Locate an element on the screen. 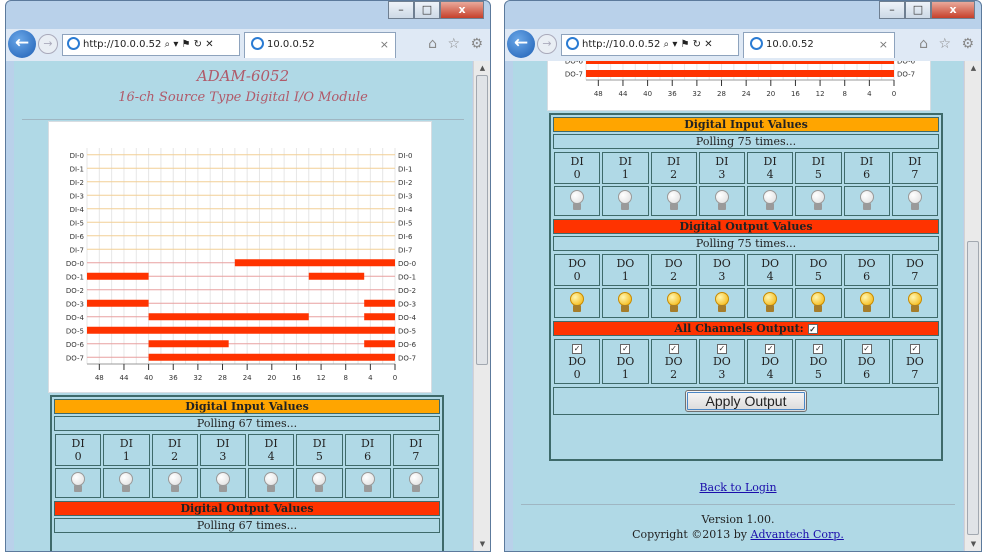 The width and height of the screenshot is (982, 552). left-scrollbar: ▲ ▼ is located at coordinates (481, 306).